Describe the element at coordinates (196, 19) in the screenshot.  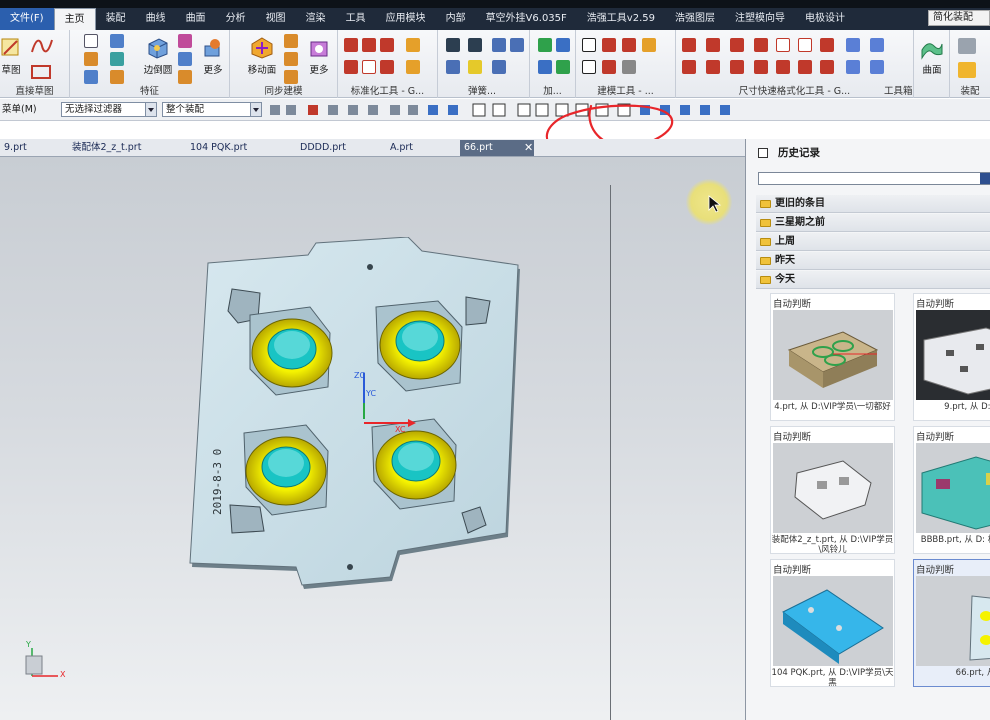
I see `tab-surface: 曲面` at that location.